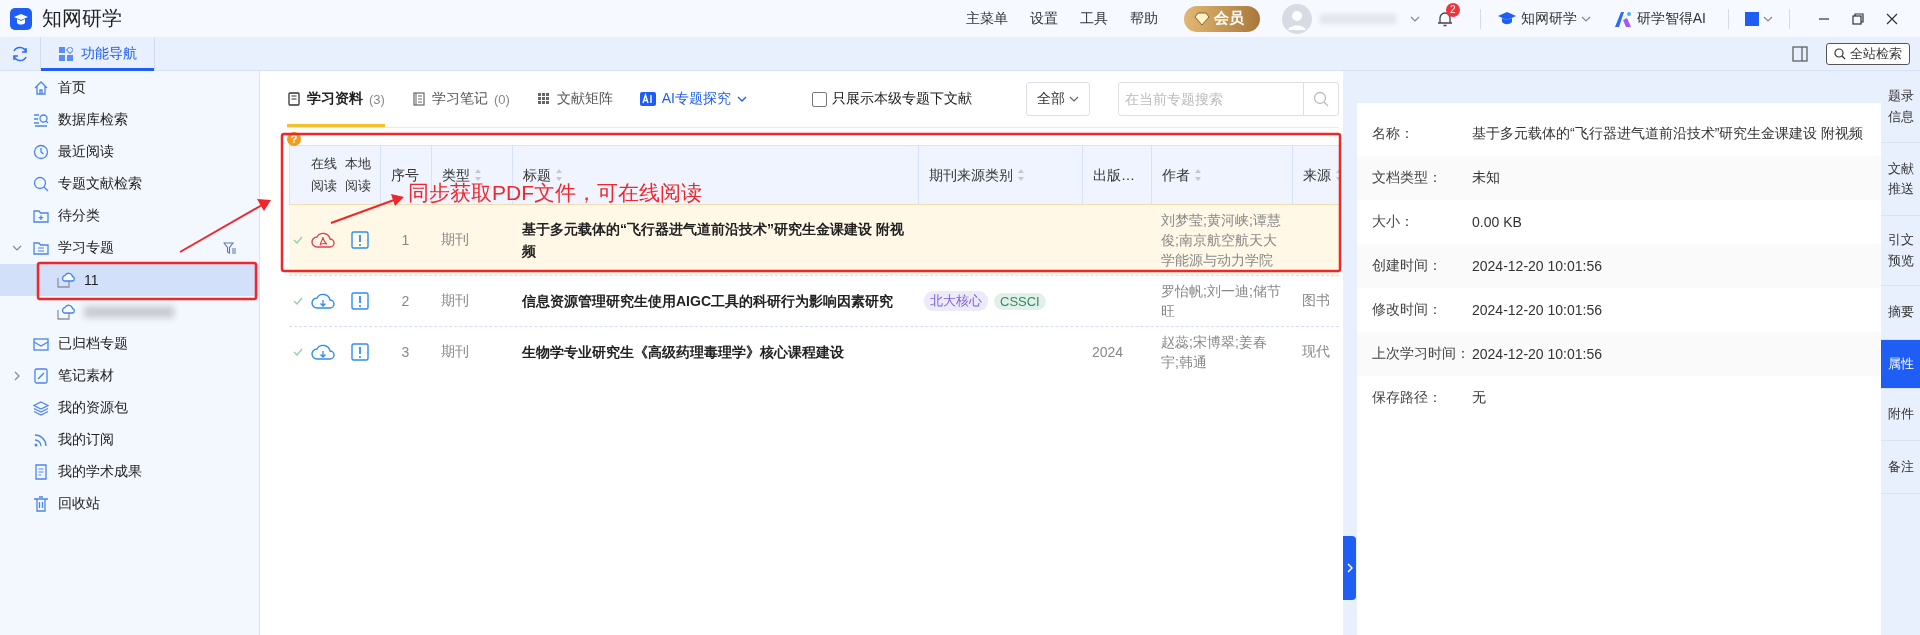  I want to click on table-row: 2 期刊 信息资源管理研究生使用AIGC工具的科研行为影响因素研究 北大核心 CSSCI 罗怡帆;刘一迪;储节旺 图书, so click(814, 300).